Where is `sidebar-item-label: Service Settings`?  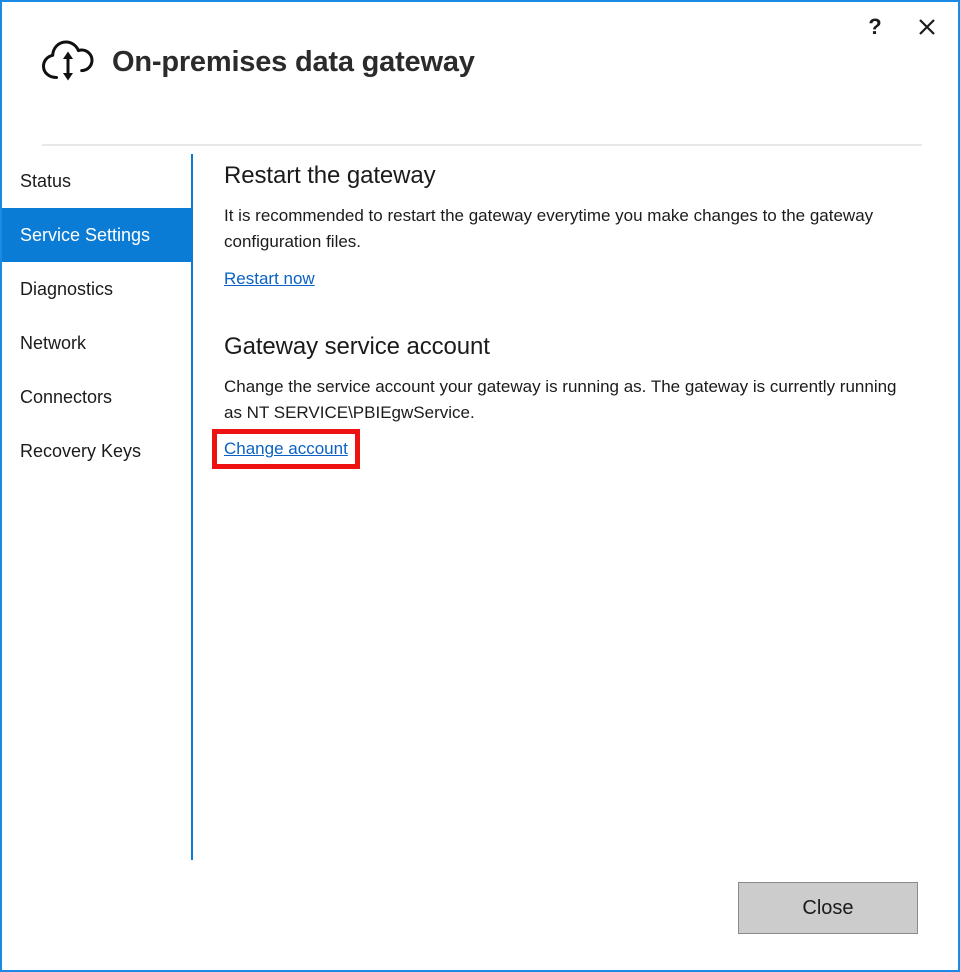
sidebar-item-label: Service Settings is located at coordinates (85, 234).